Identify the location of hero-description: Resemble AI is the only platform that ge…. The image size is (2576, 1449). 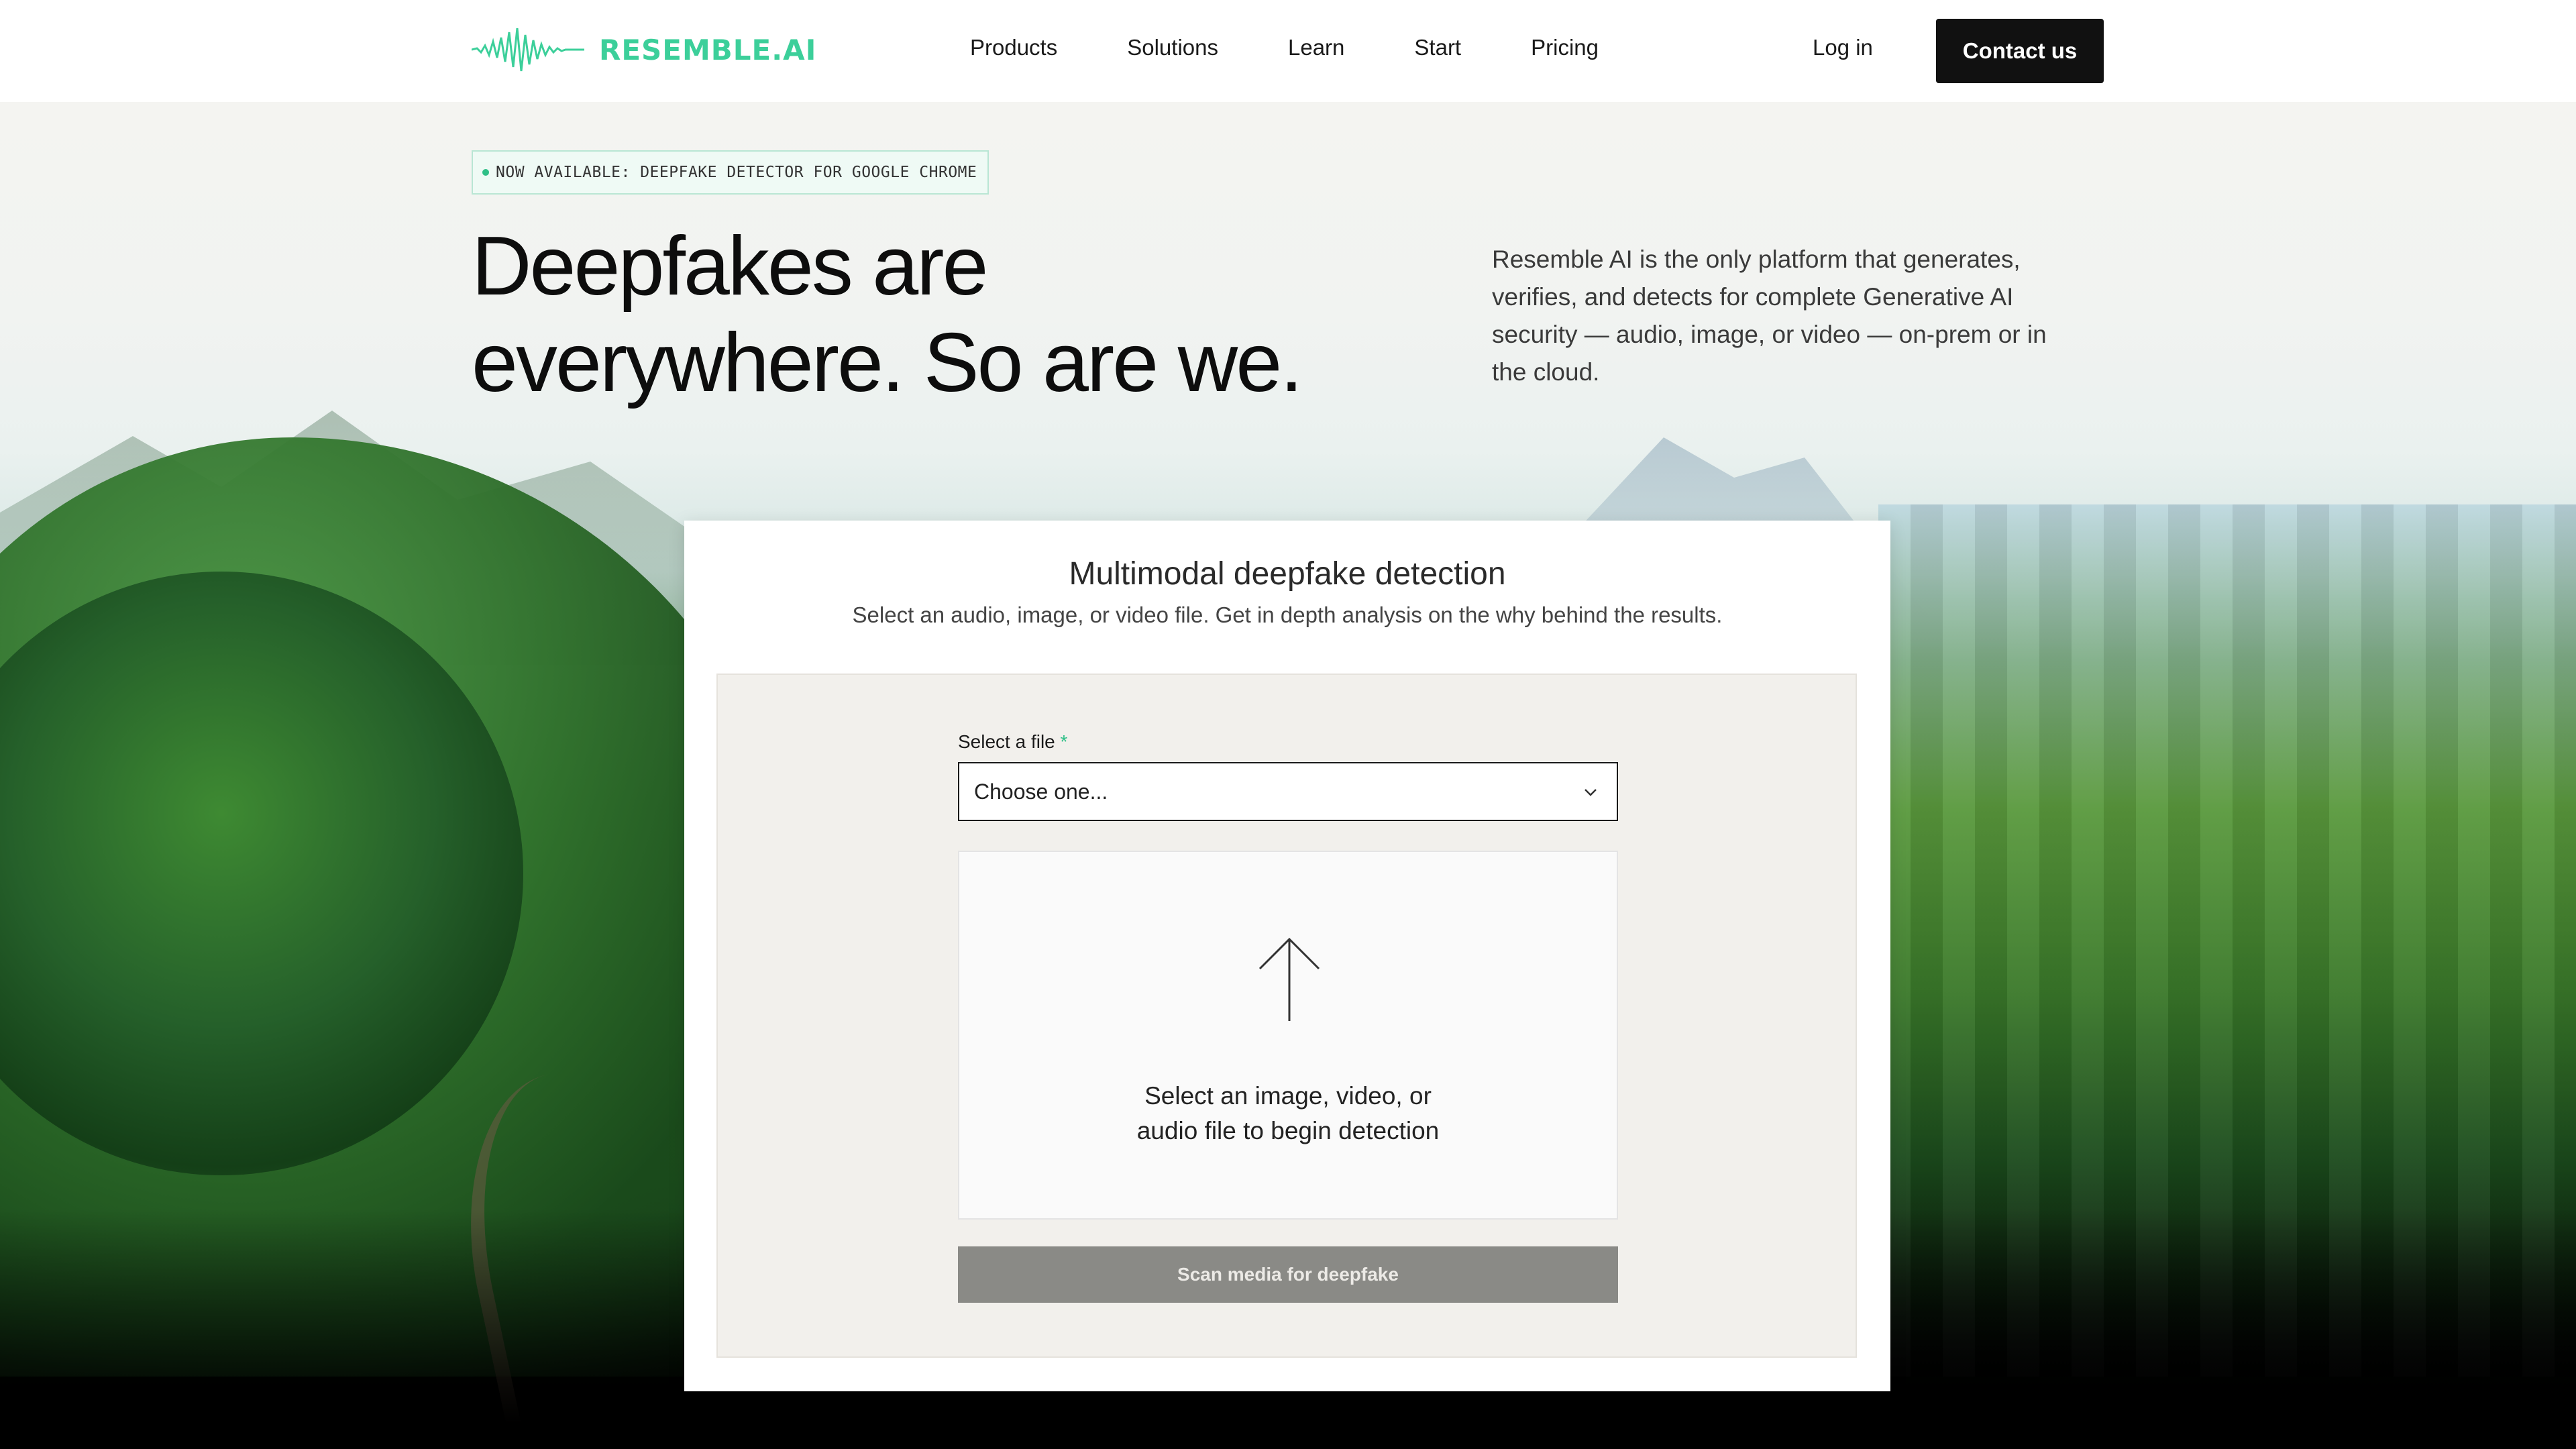
(1769, 316).